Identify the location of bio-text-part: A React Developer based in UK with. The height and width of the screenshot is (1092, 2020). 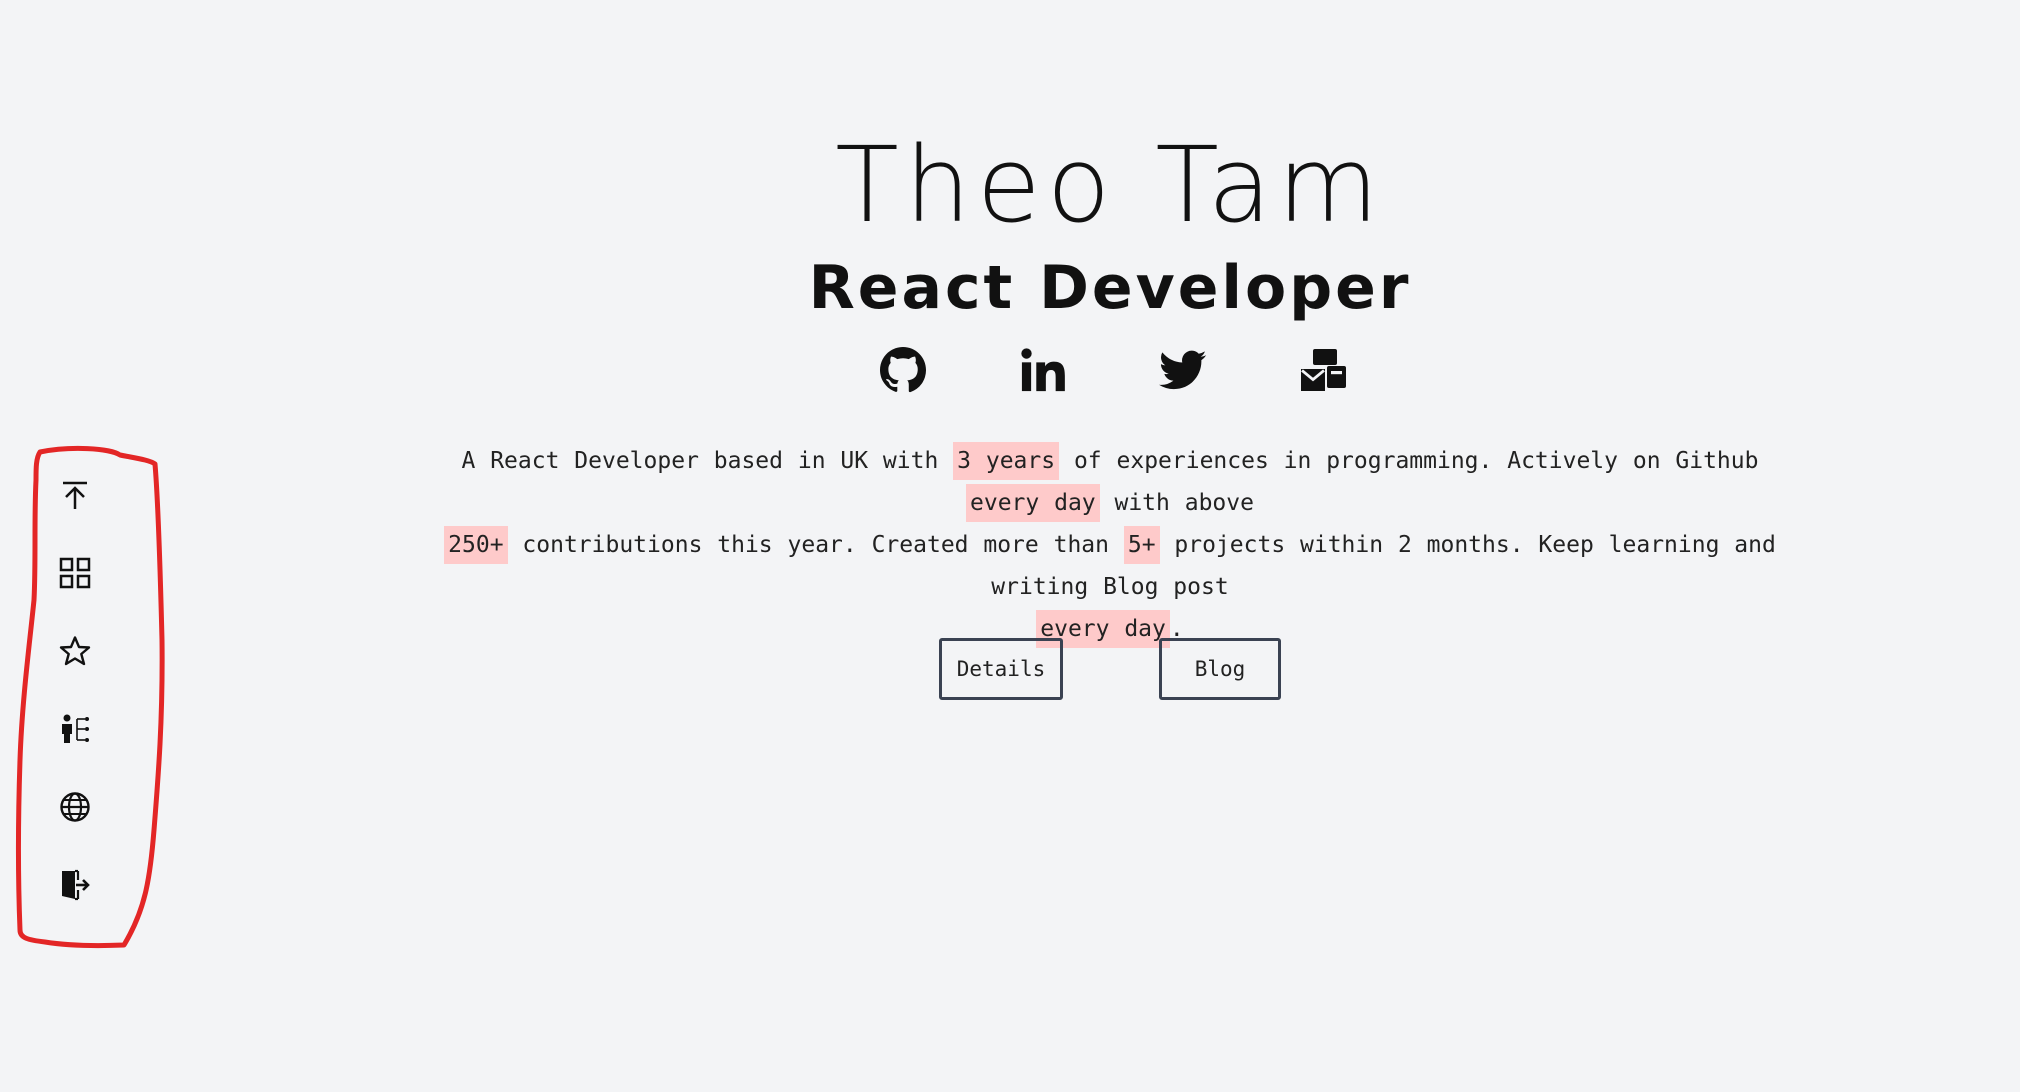
(707, 461).